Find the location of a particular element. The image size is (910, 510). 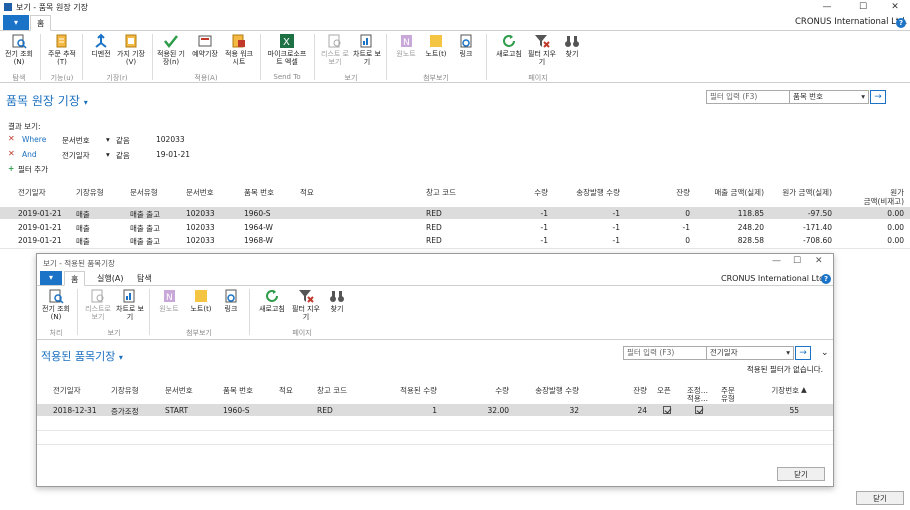

filter-field: 문서번호 is located at coordinates (76, 140).